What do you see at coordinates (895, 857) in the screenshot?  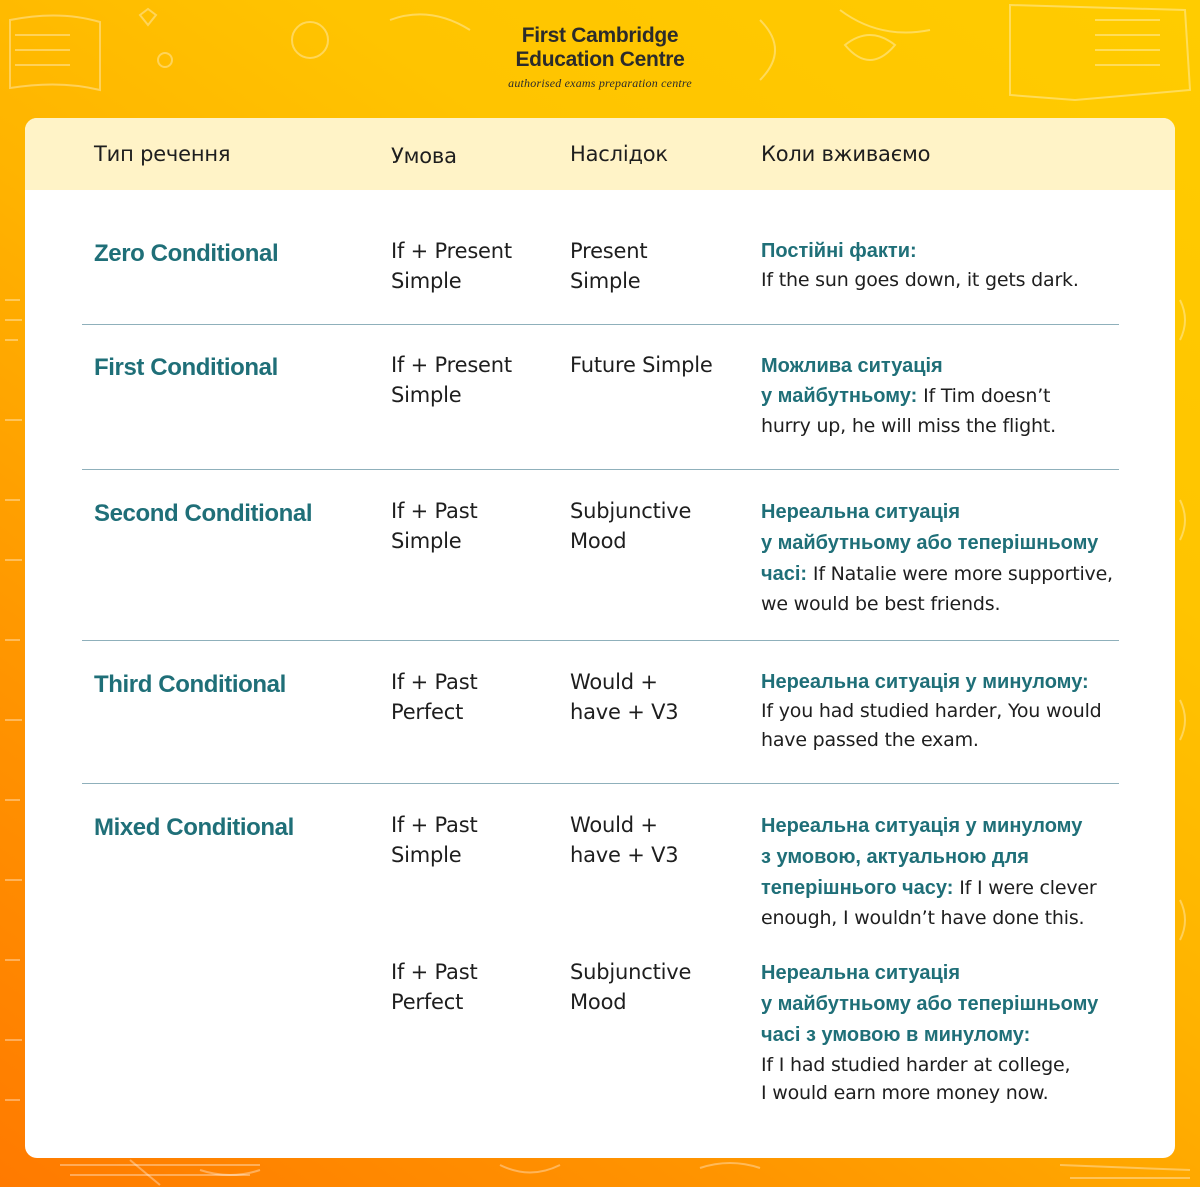 I see `usage-heading: з умовою, актуальною для` at bounding box center [895, 857].